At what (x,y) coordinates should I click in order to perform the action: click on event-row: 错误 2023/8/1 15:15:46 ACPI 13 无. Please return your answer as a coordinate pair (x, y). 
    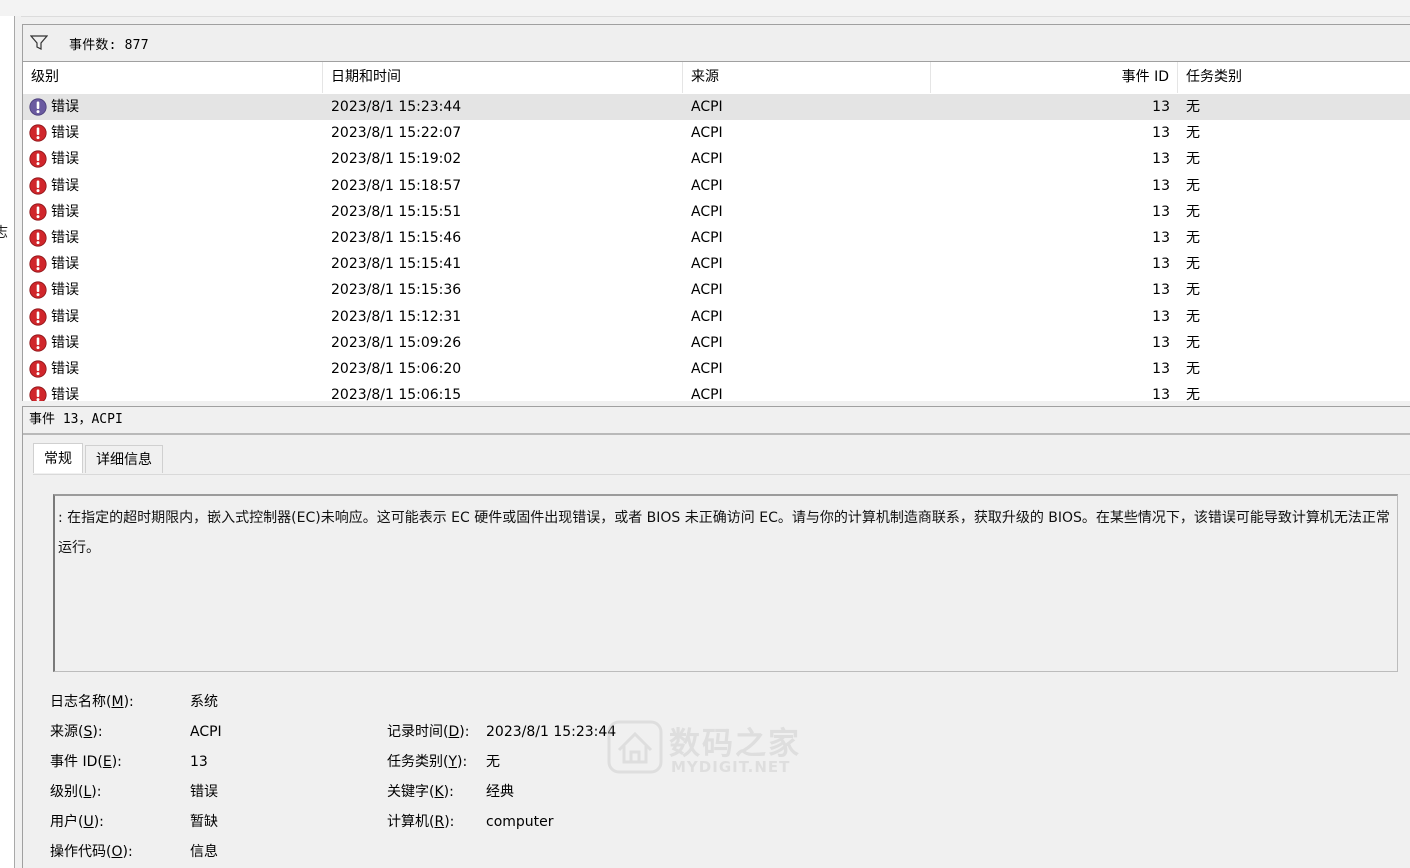
    Looking at the image, I should click on (716, 238).